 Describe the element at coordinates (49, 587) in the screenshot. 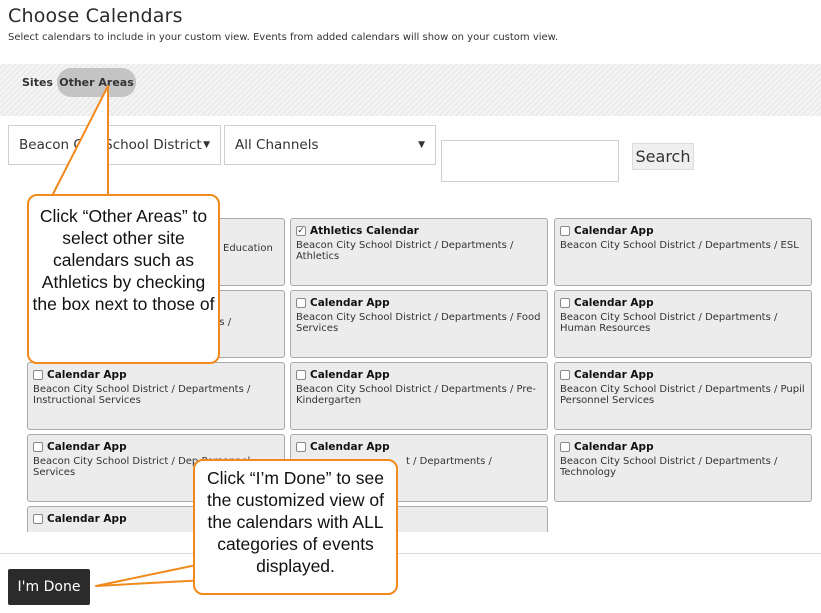

I see `im-done-button: I'm Done` at that location.